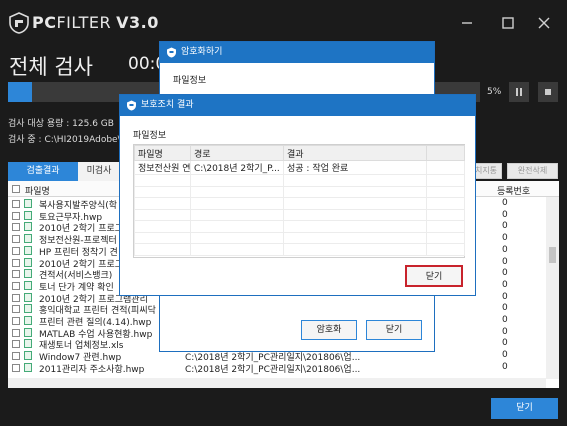 The image size is (567, 426). What do you see at coordinates (548, 92) in the screenshot?
I see `stop-icon` at bounding box center [548, 92].